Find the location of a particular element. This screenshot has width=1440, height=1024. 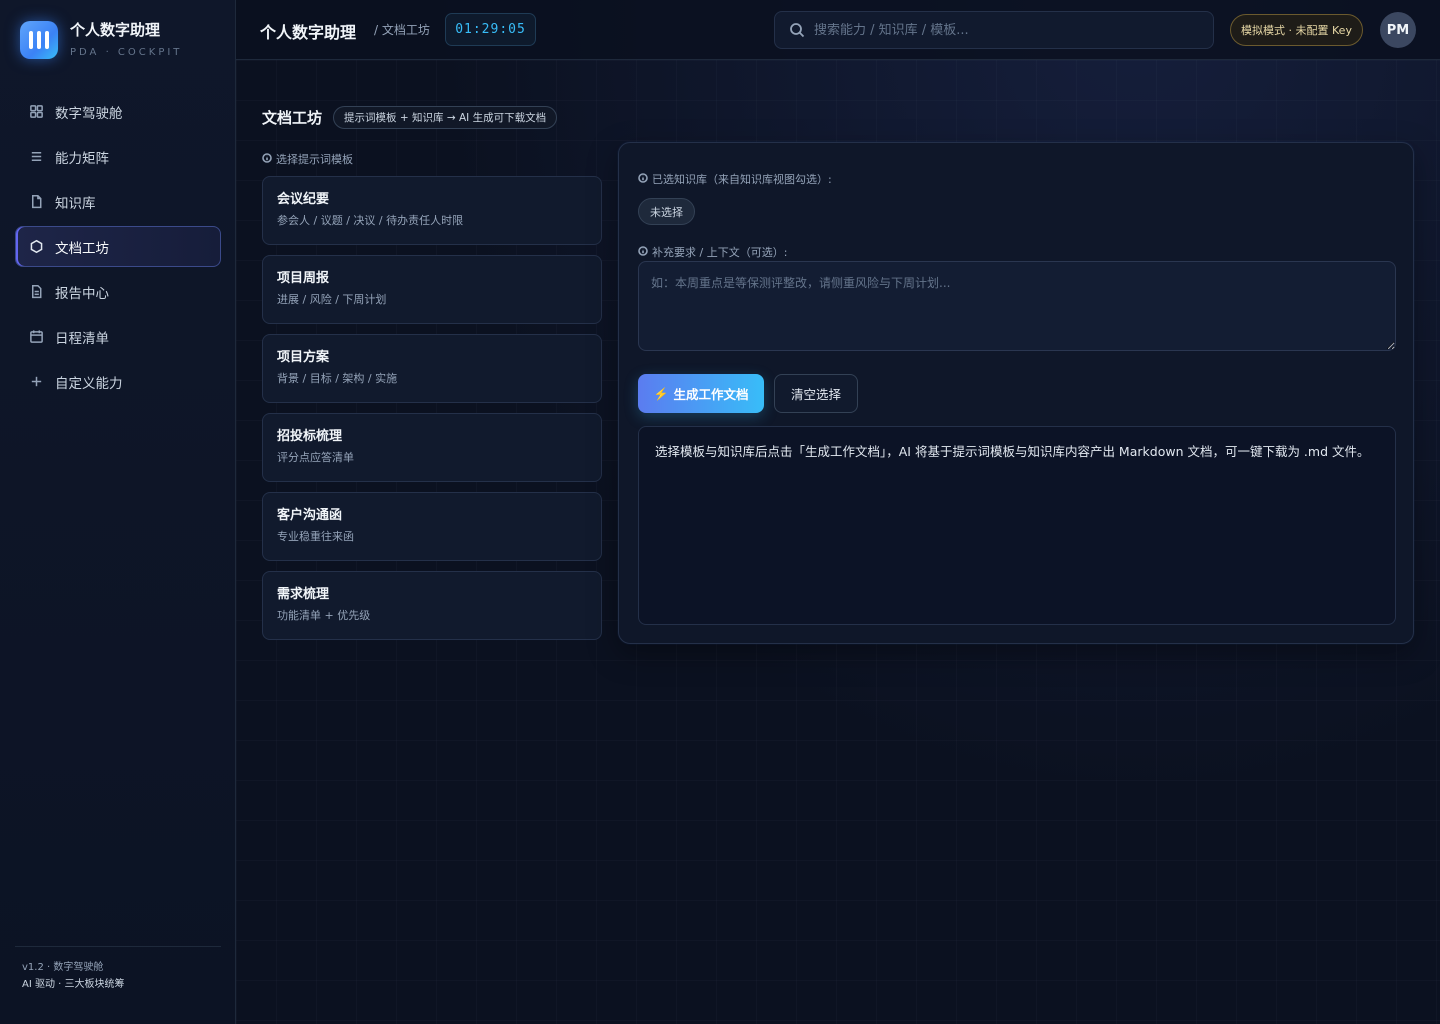

app-logo-icon is located at coordinates (39, 40).